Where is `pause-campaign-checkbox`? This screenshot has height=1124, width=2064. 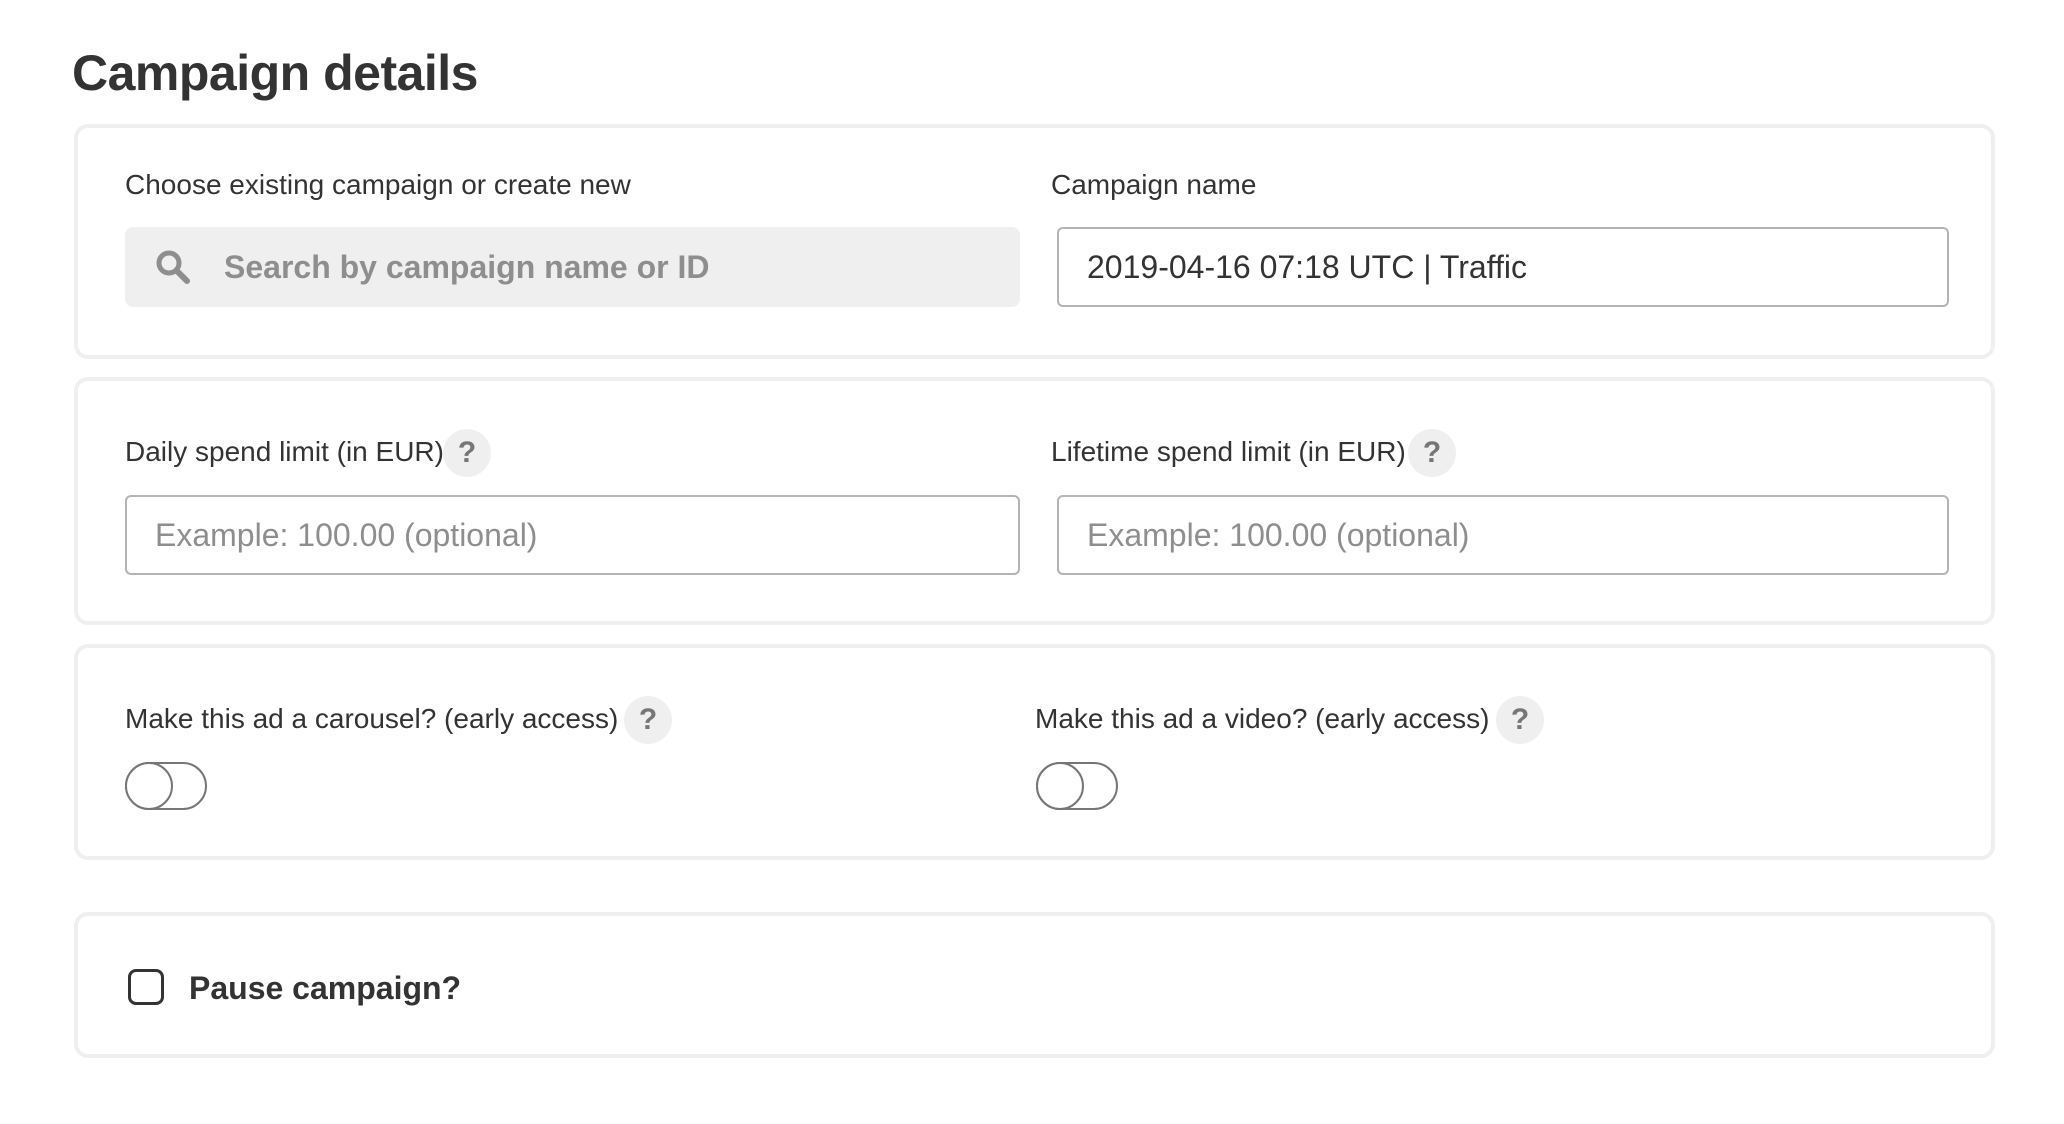 pause-campaign-checkbox is located at coordinates (146, 987).